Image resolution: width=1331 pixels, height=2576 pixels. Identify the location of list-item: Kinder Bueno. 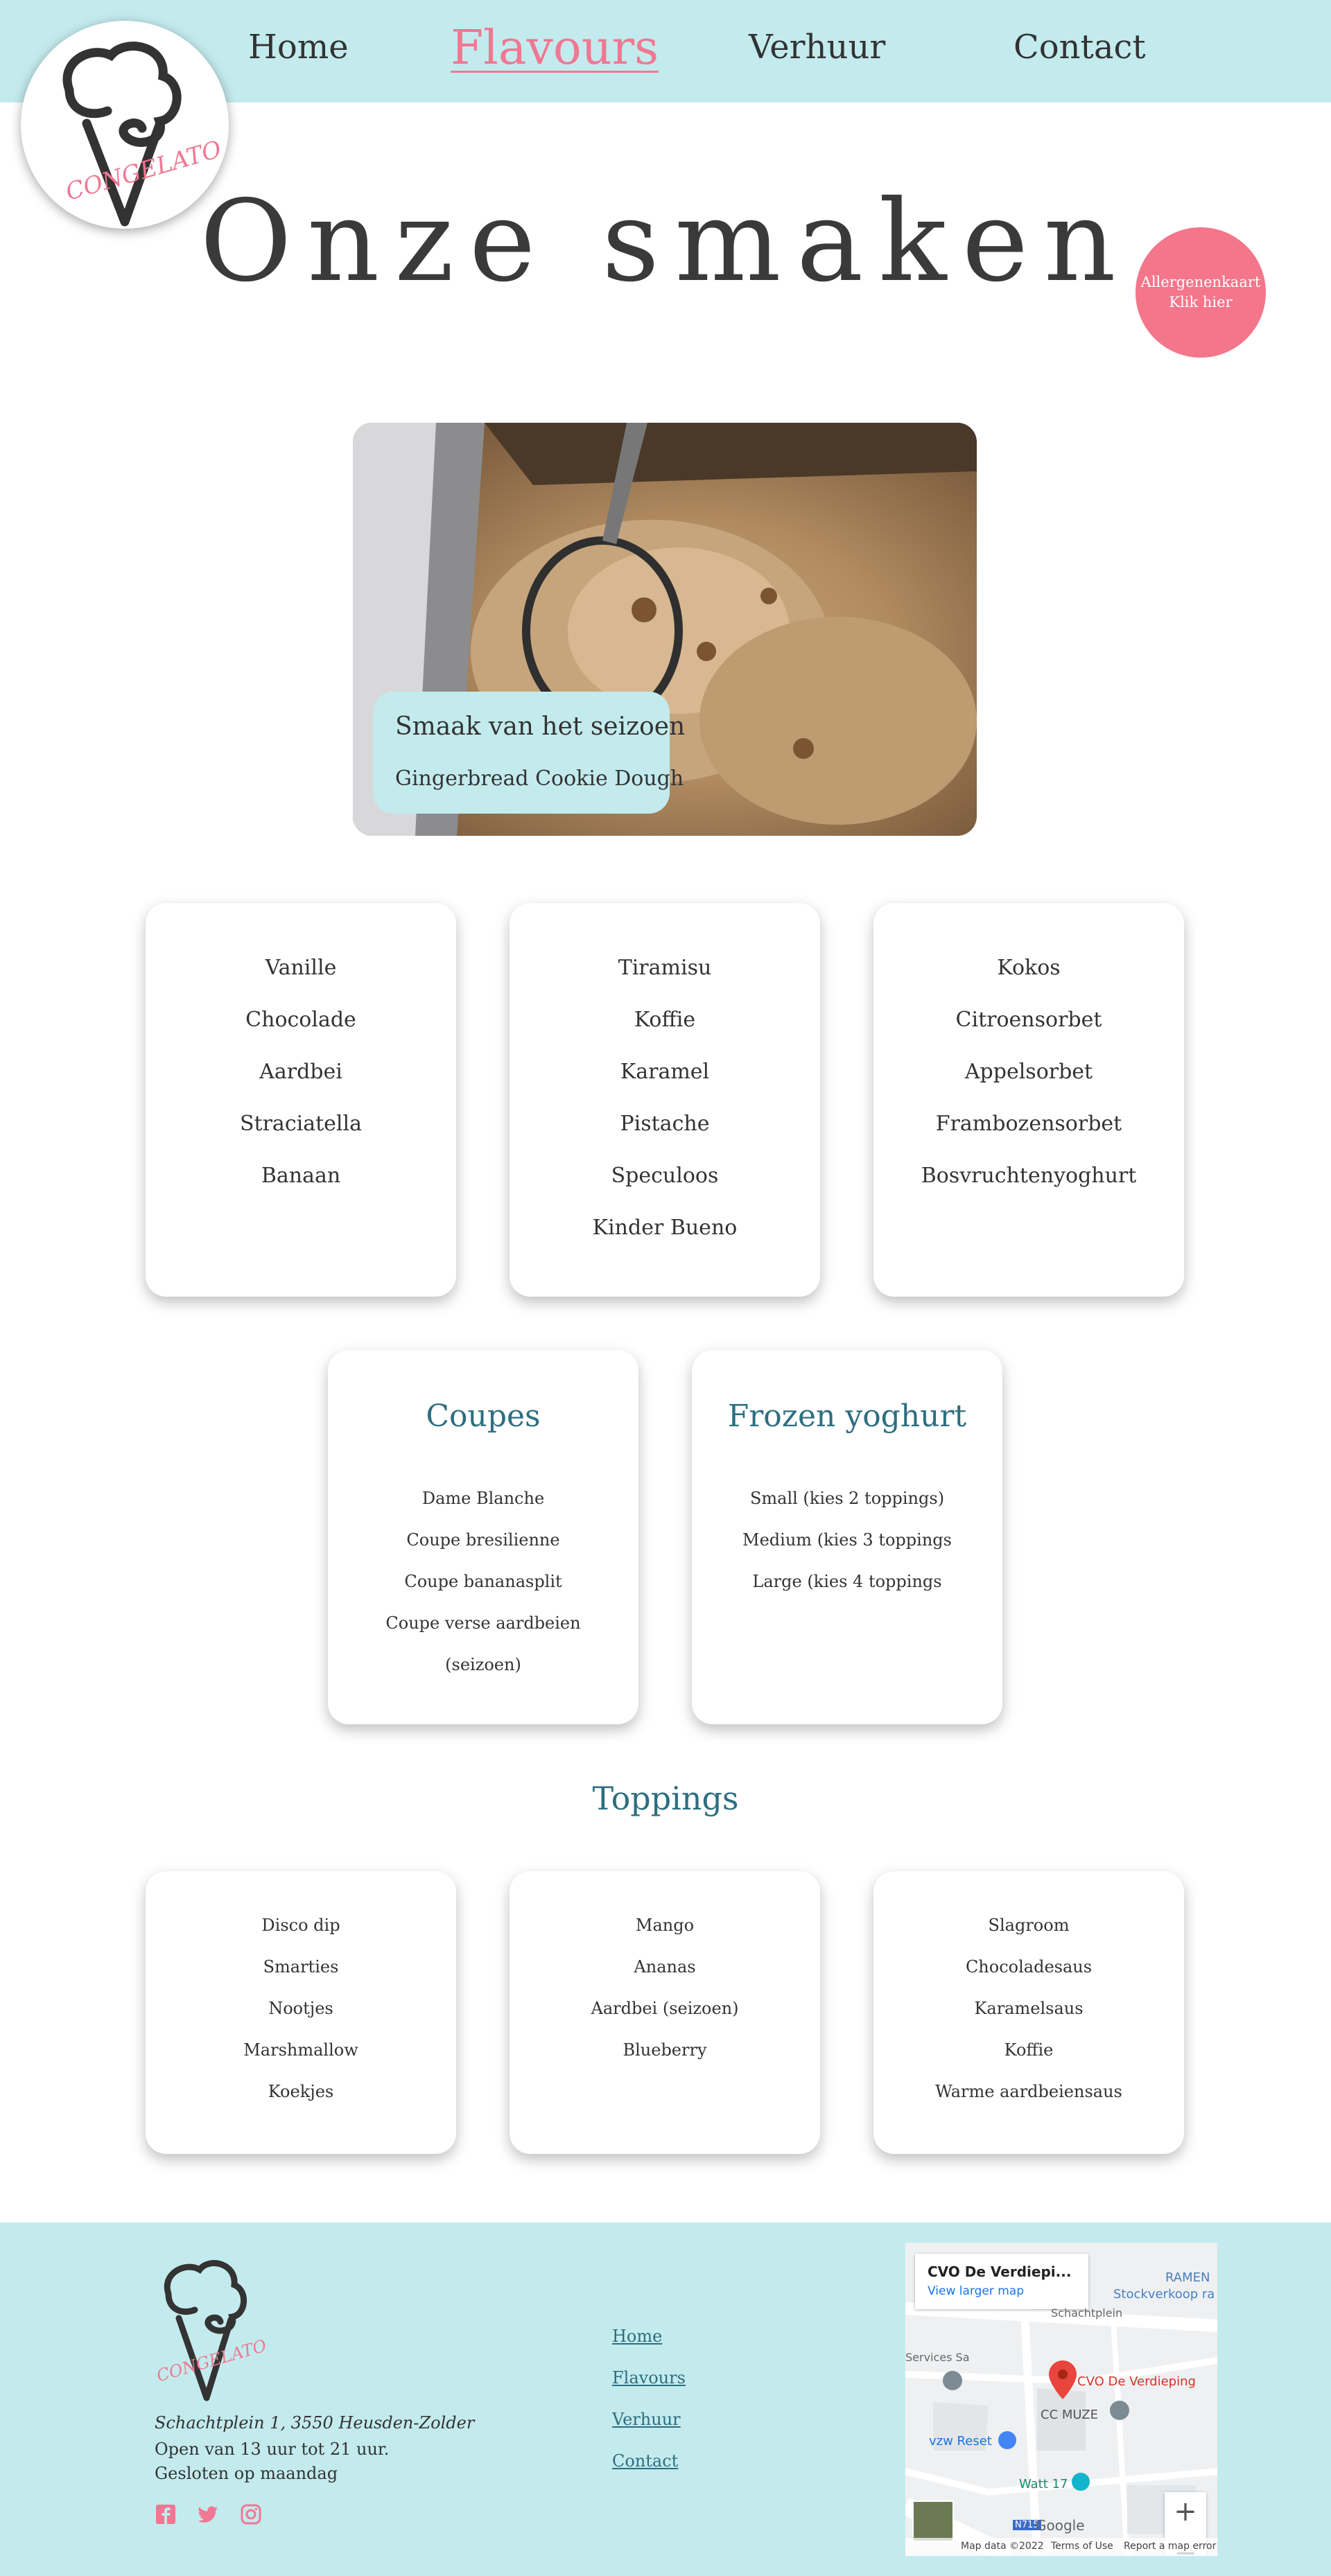
(665, 1228).